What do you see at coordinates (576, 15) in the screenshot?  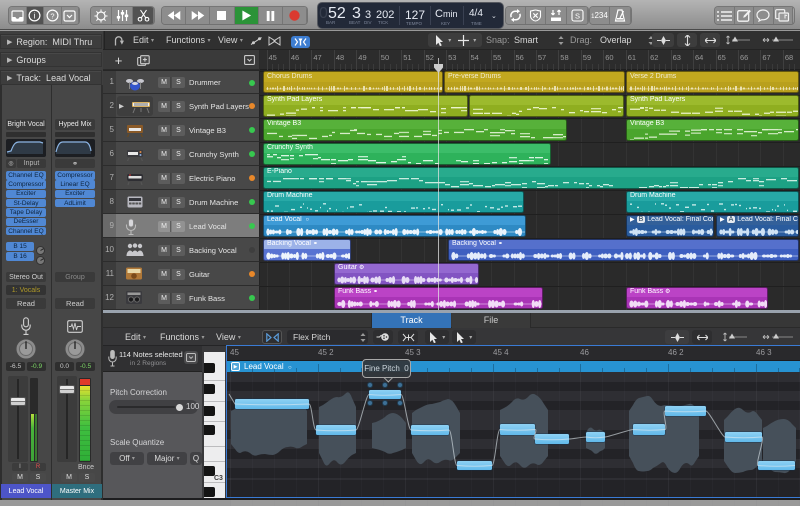 I see `svg-text: S` at bounding box center [576, 15].